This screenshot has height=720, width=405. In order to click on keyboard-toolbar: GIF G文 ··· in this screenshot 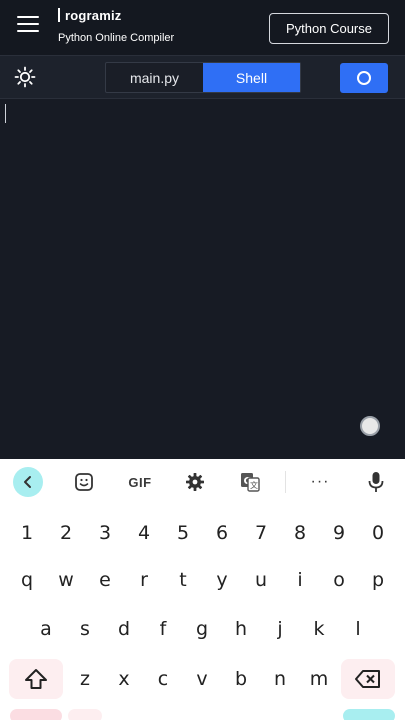, I will do `click(202, 482)`.